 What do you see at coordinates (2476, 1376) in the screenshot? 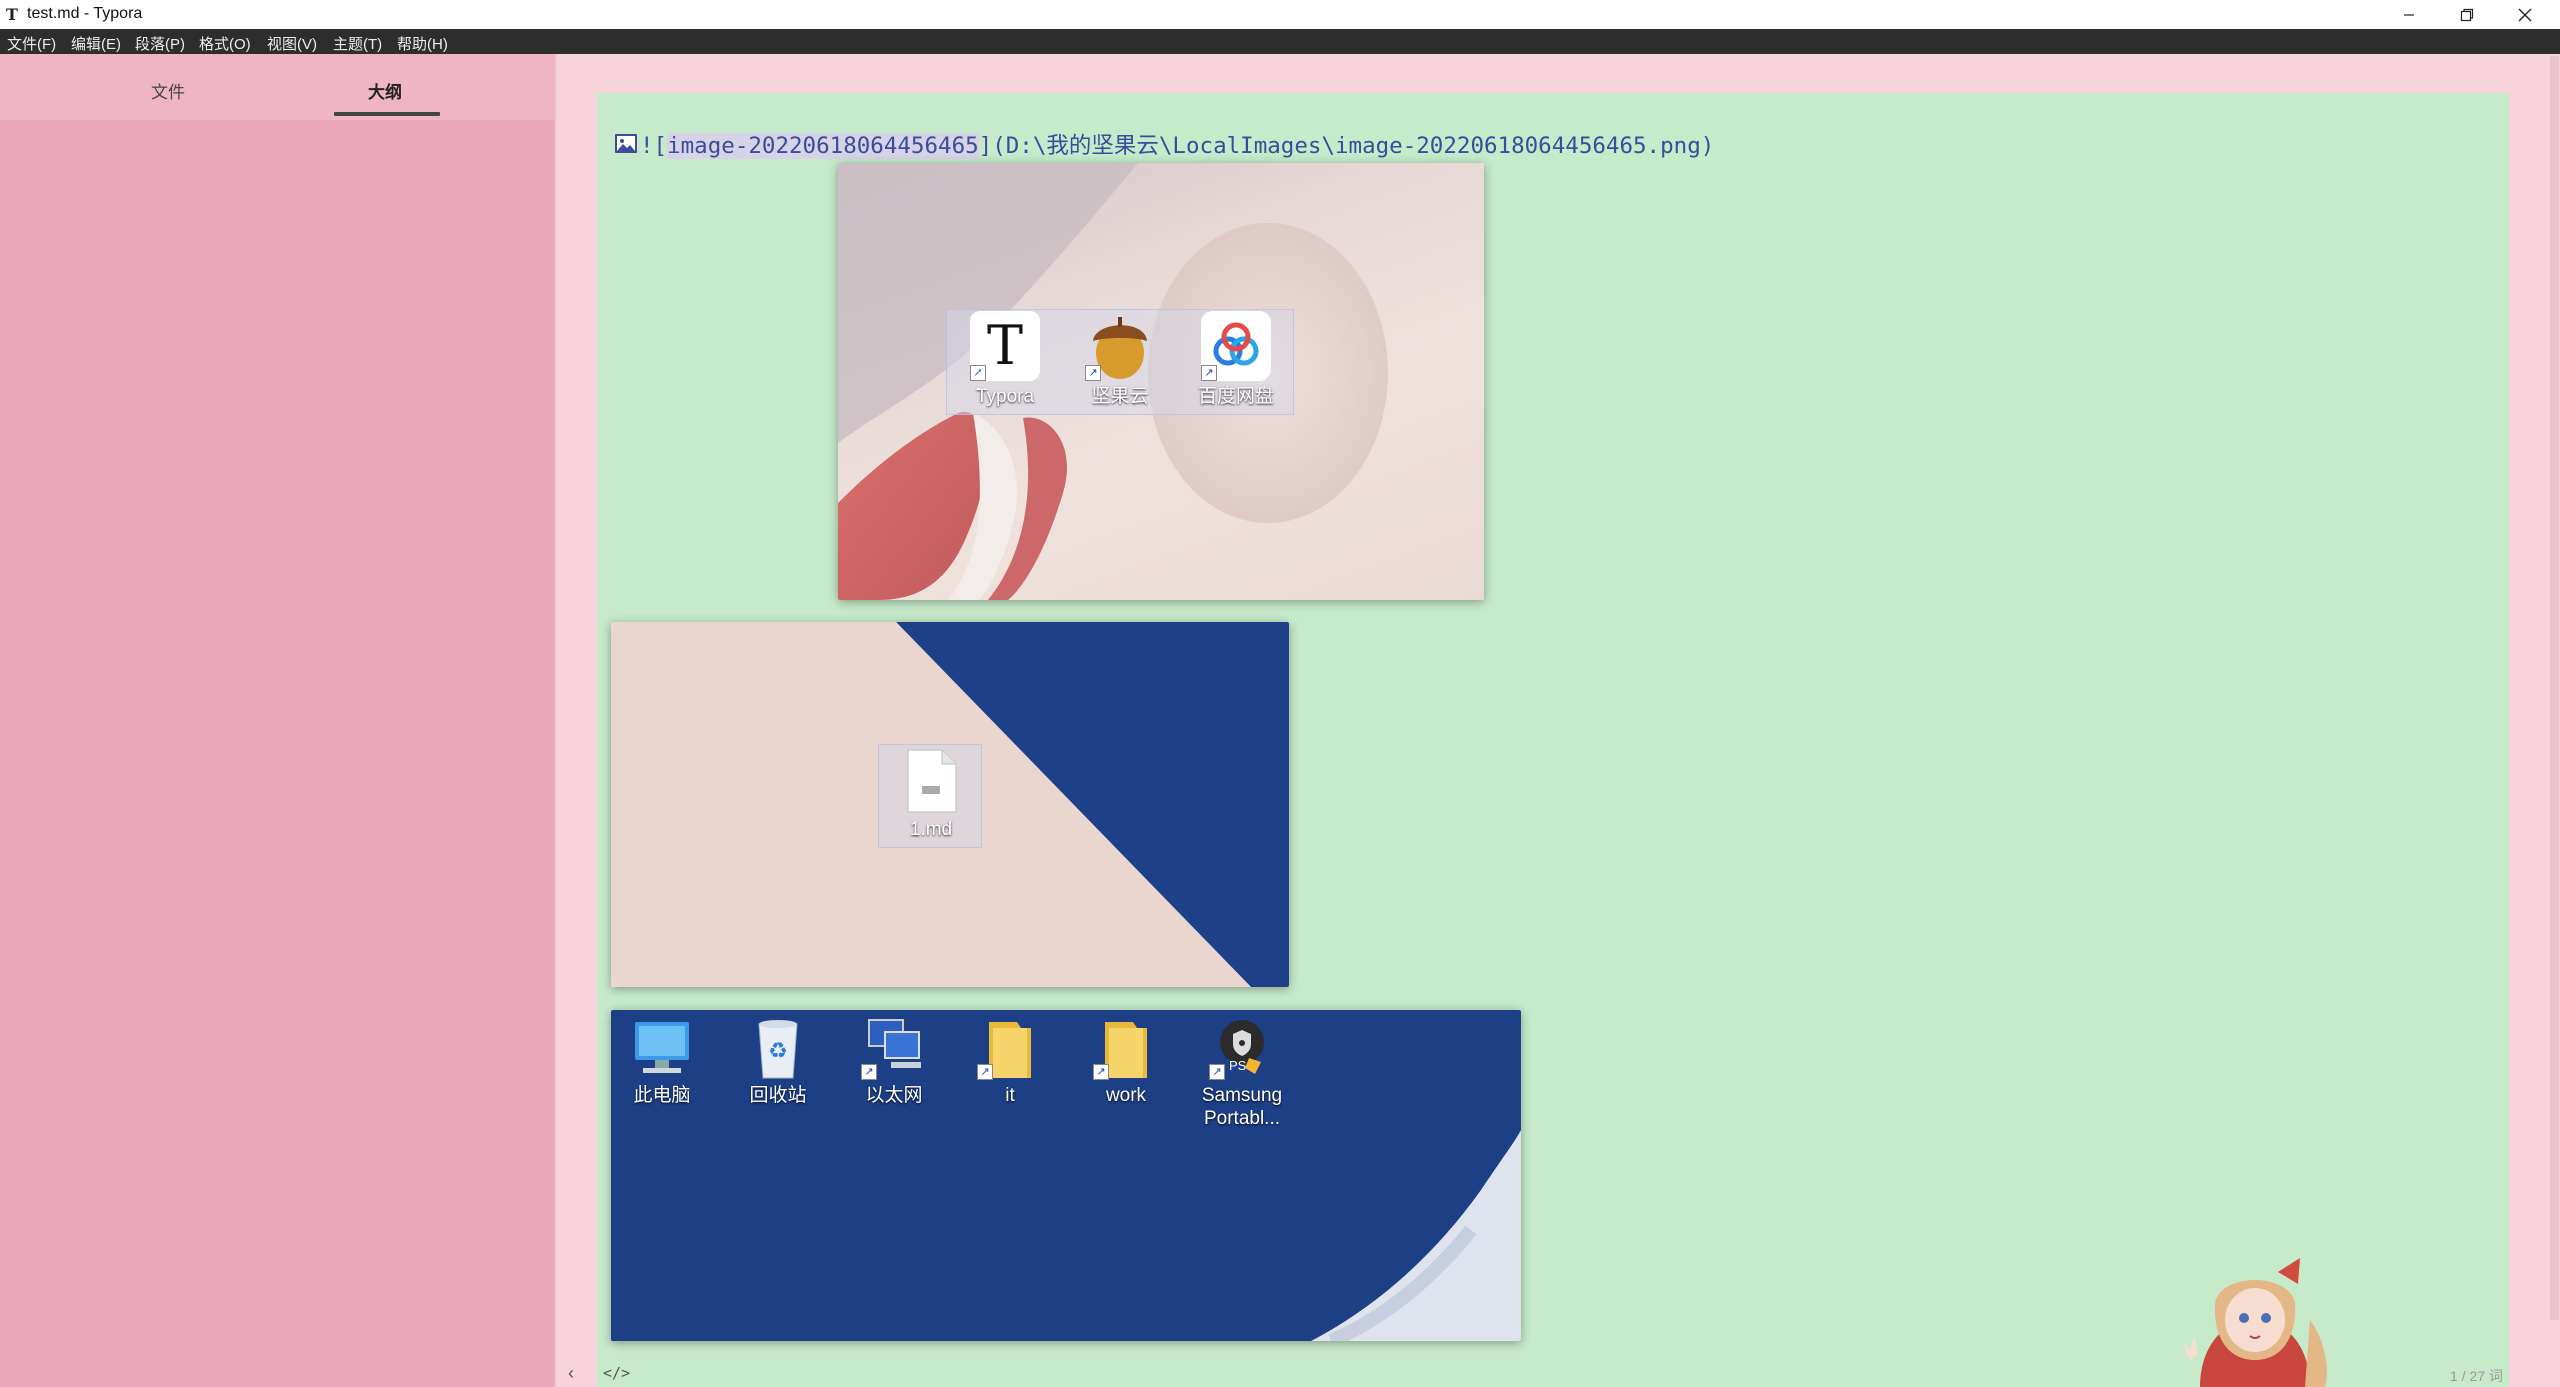
I see `word-count: 1 / 27 词` at bounding box center [2476, 1376].